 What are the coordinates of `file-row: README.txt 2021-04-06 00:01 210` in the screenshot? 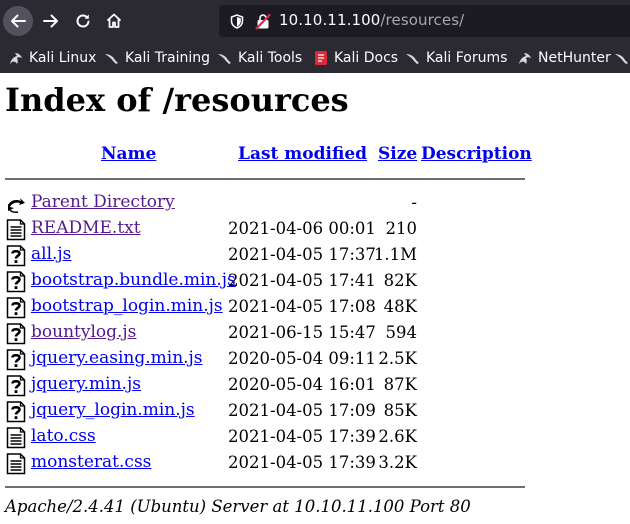 It's located at (315, 229).